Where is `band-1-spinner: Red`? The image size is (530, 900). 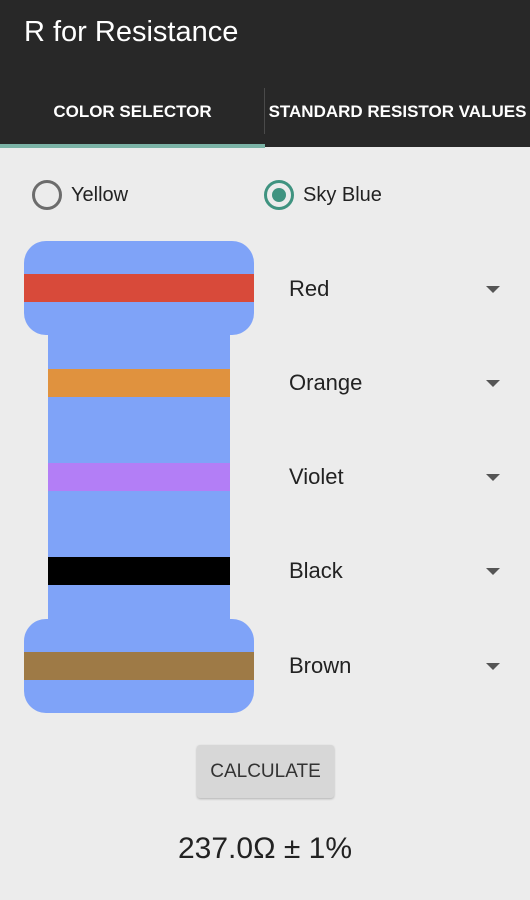 band-1-spinner: Red is located at coordinates (393, 289).